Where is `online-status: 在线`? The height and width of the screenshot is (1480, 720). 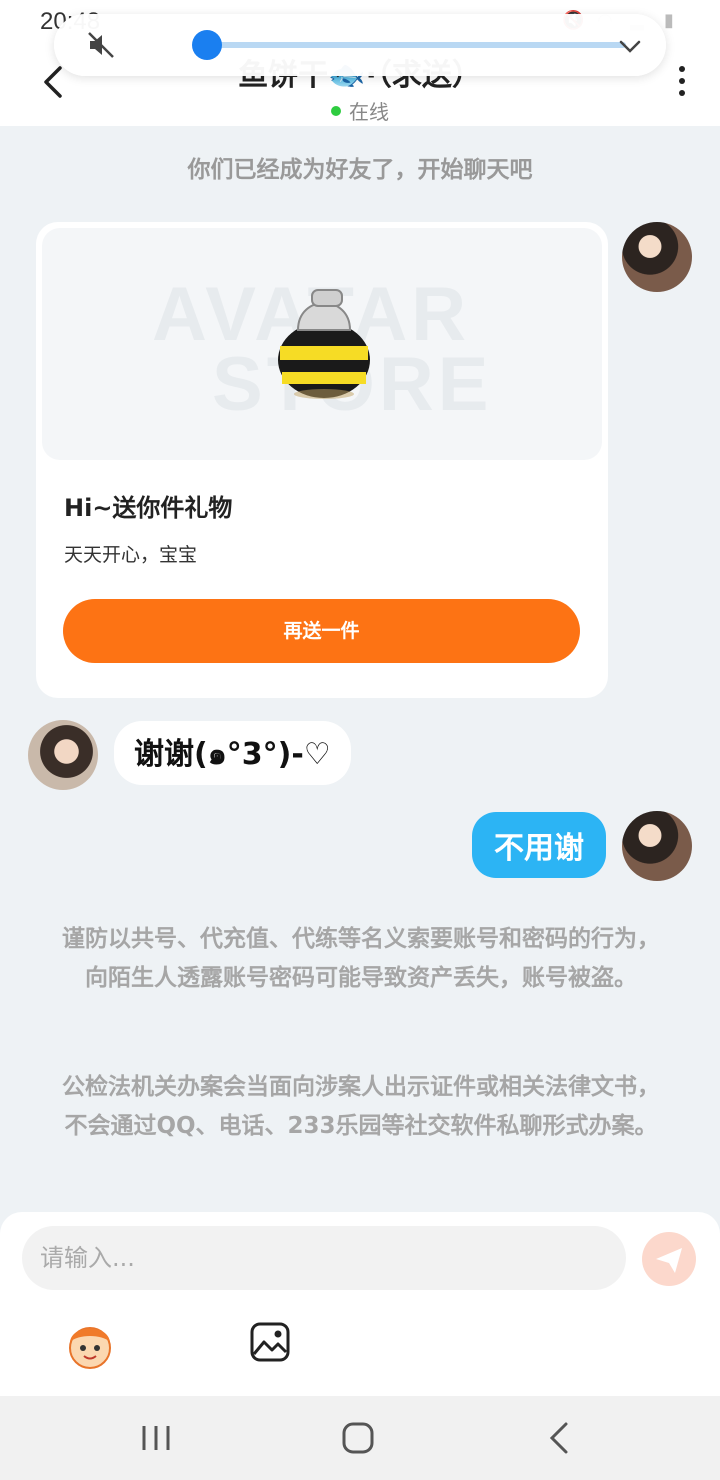
online-status: 在线 is located at coordinates (360, 110).